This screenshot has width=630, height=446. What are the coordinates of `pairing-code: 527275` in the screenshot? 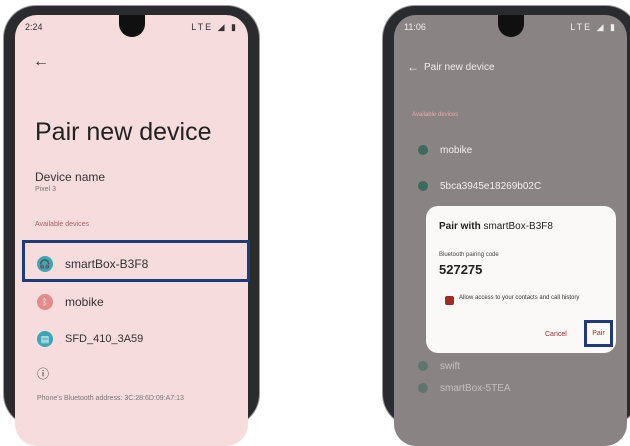 It's located at (461, 269).